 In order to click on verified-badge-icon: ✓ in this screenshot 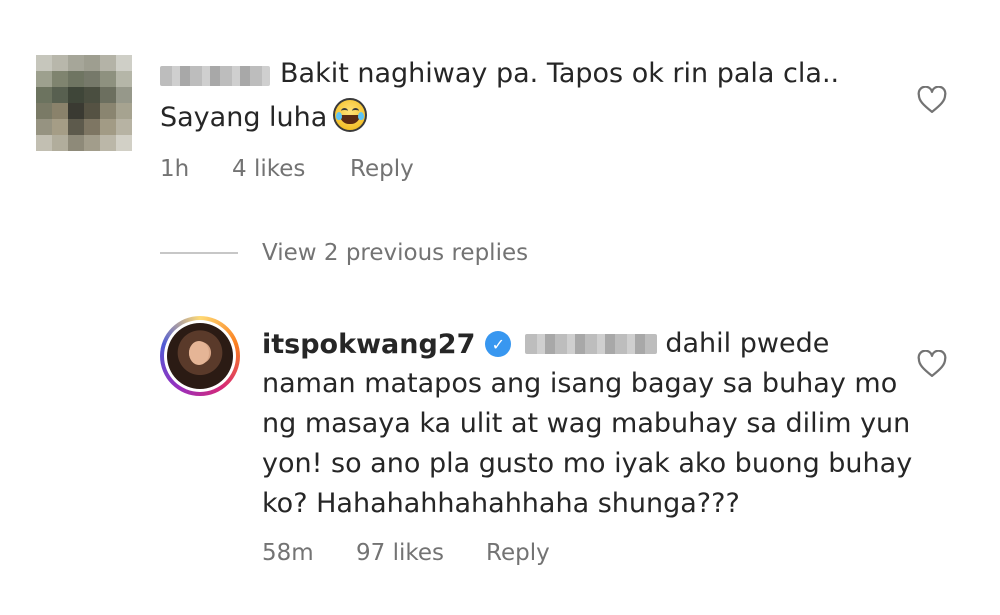, I will do `click(498, 344)`.